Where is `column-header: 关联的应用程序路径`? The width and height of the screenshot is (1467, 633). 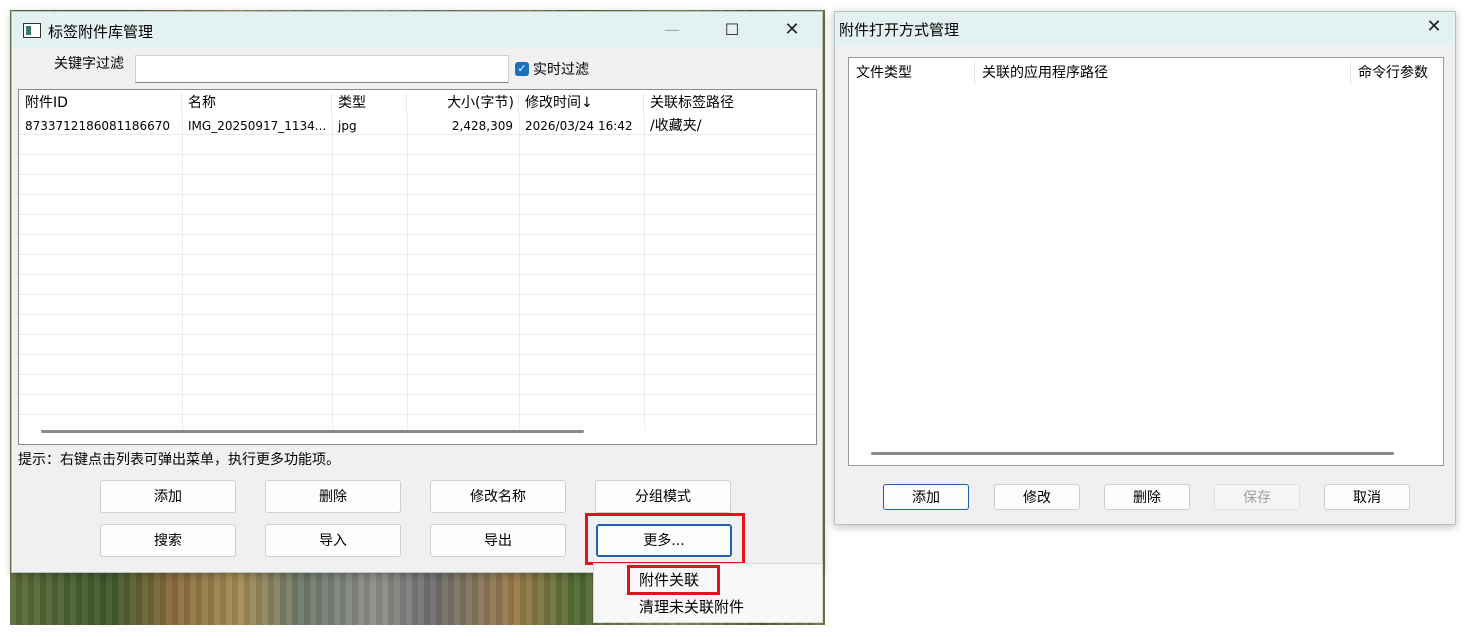
column-header: 关联的应用程序路径 is located at coordinates (1163, 73).